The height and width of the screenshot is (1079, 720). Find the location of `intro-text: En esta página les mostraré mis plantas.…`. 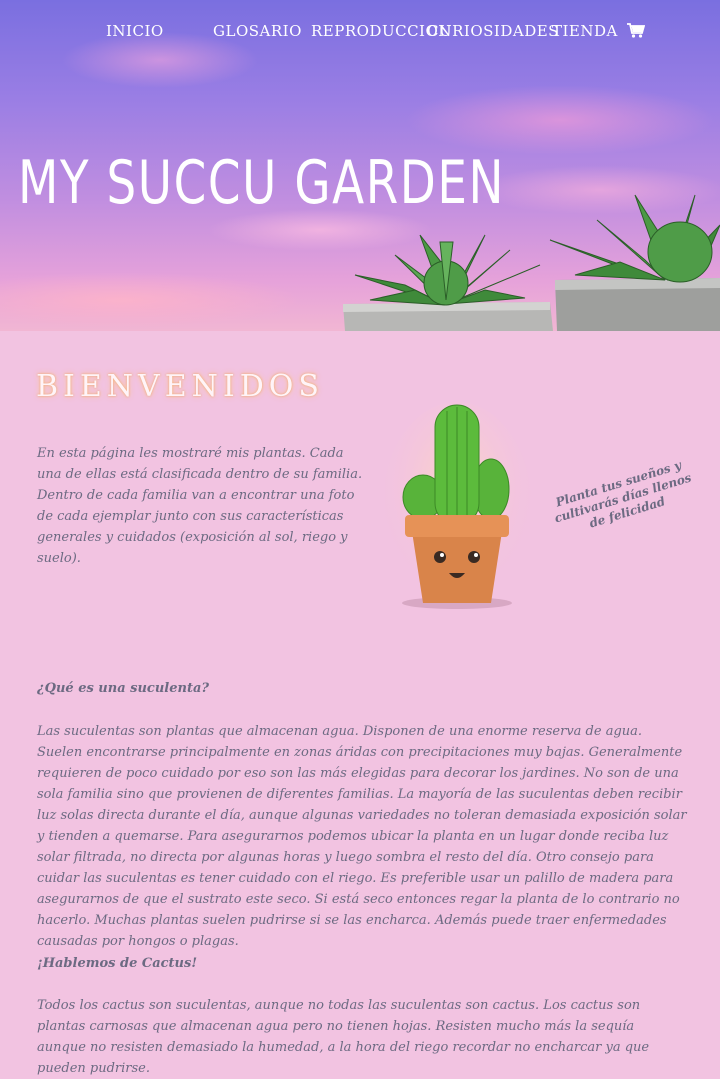

intro-text: En esta página les mostraré mis plantas.… is located at coordinates (200, 506).